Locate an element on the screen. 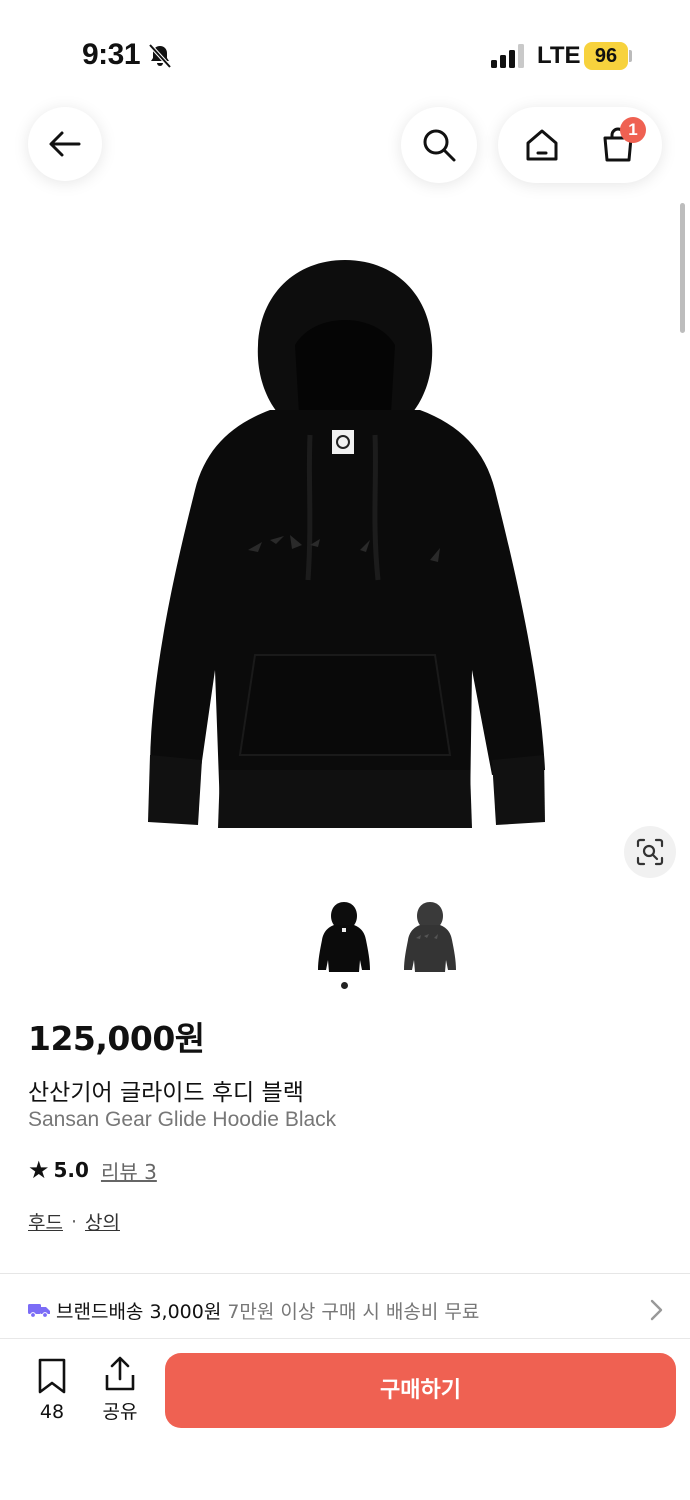 This screenshot has width=690, height=1500. network-type: LTE is located at coordinates (559, 55).